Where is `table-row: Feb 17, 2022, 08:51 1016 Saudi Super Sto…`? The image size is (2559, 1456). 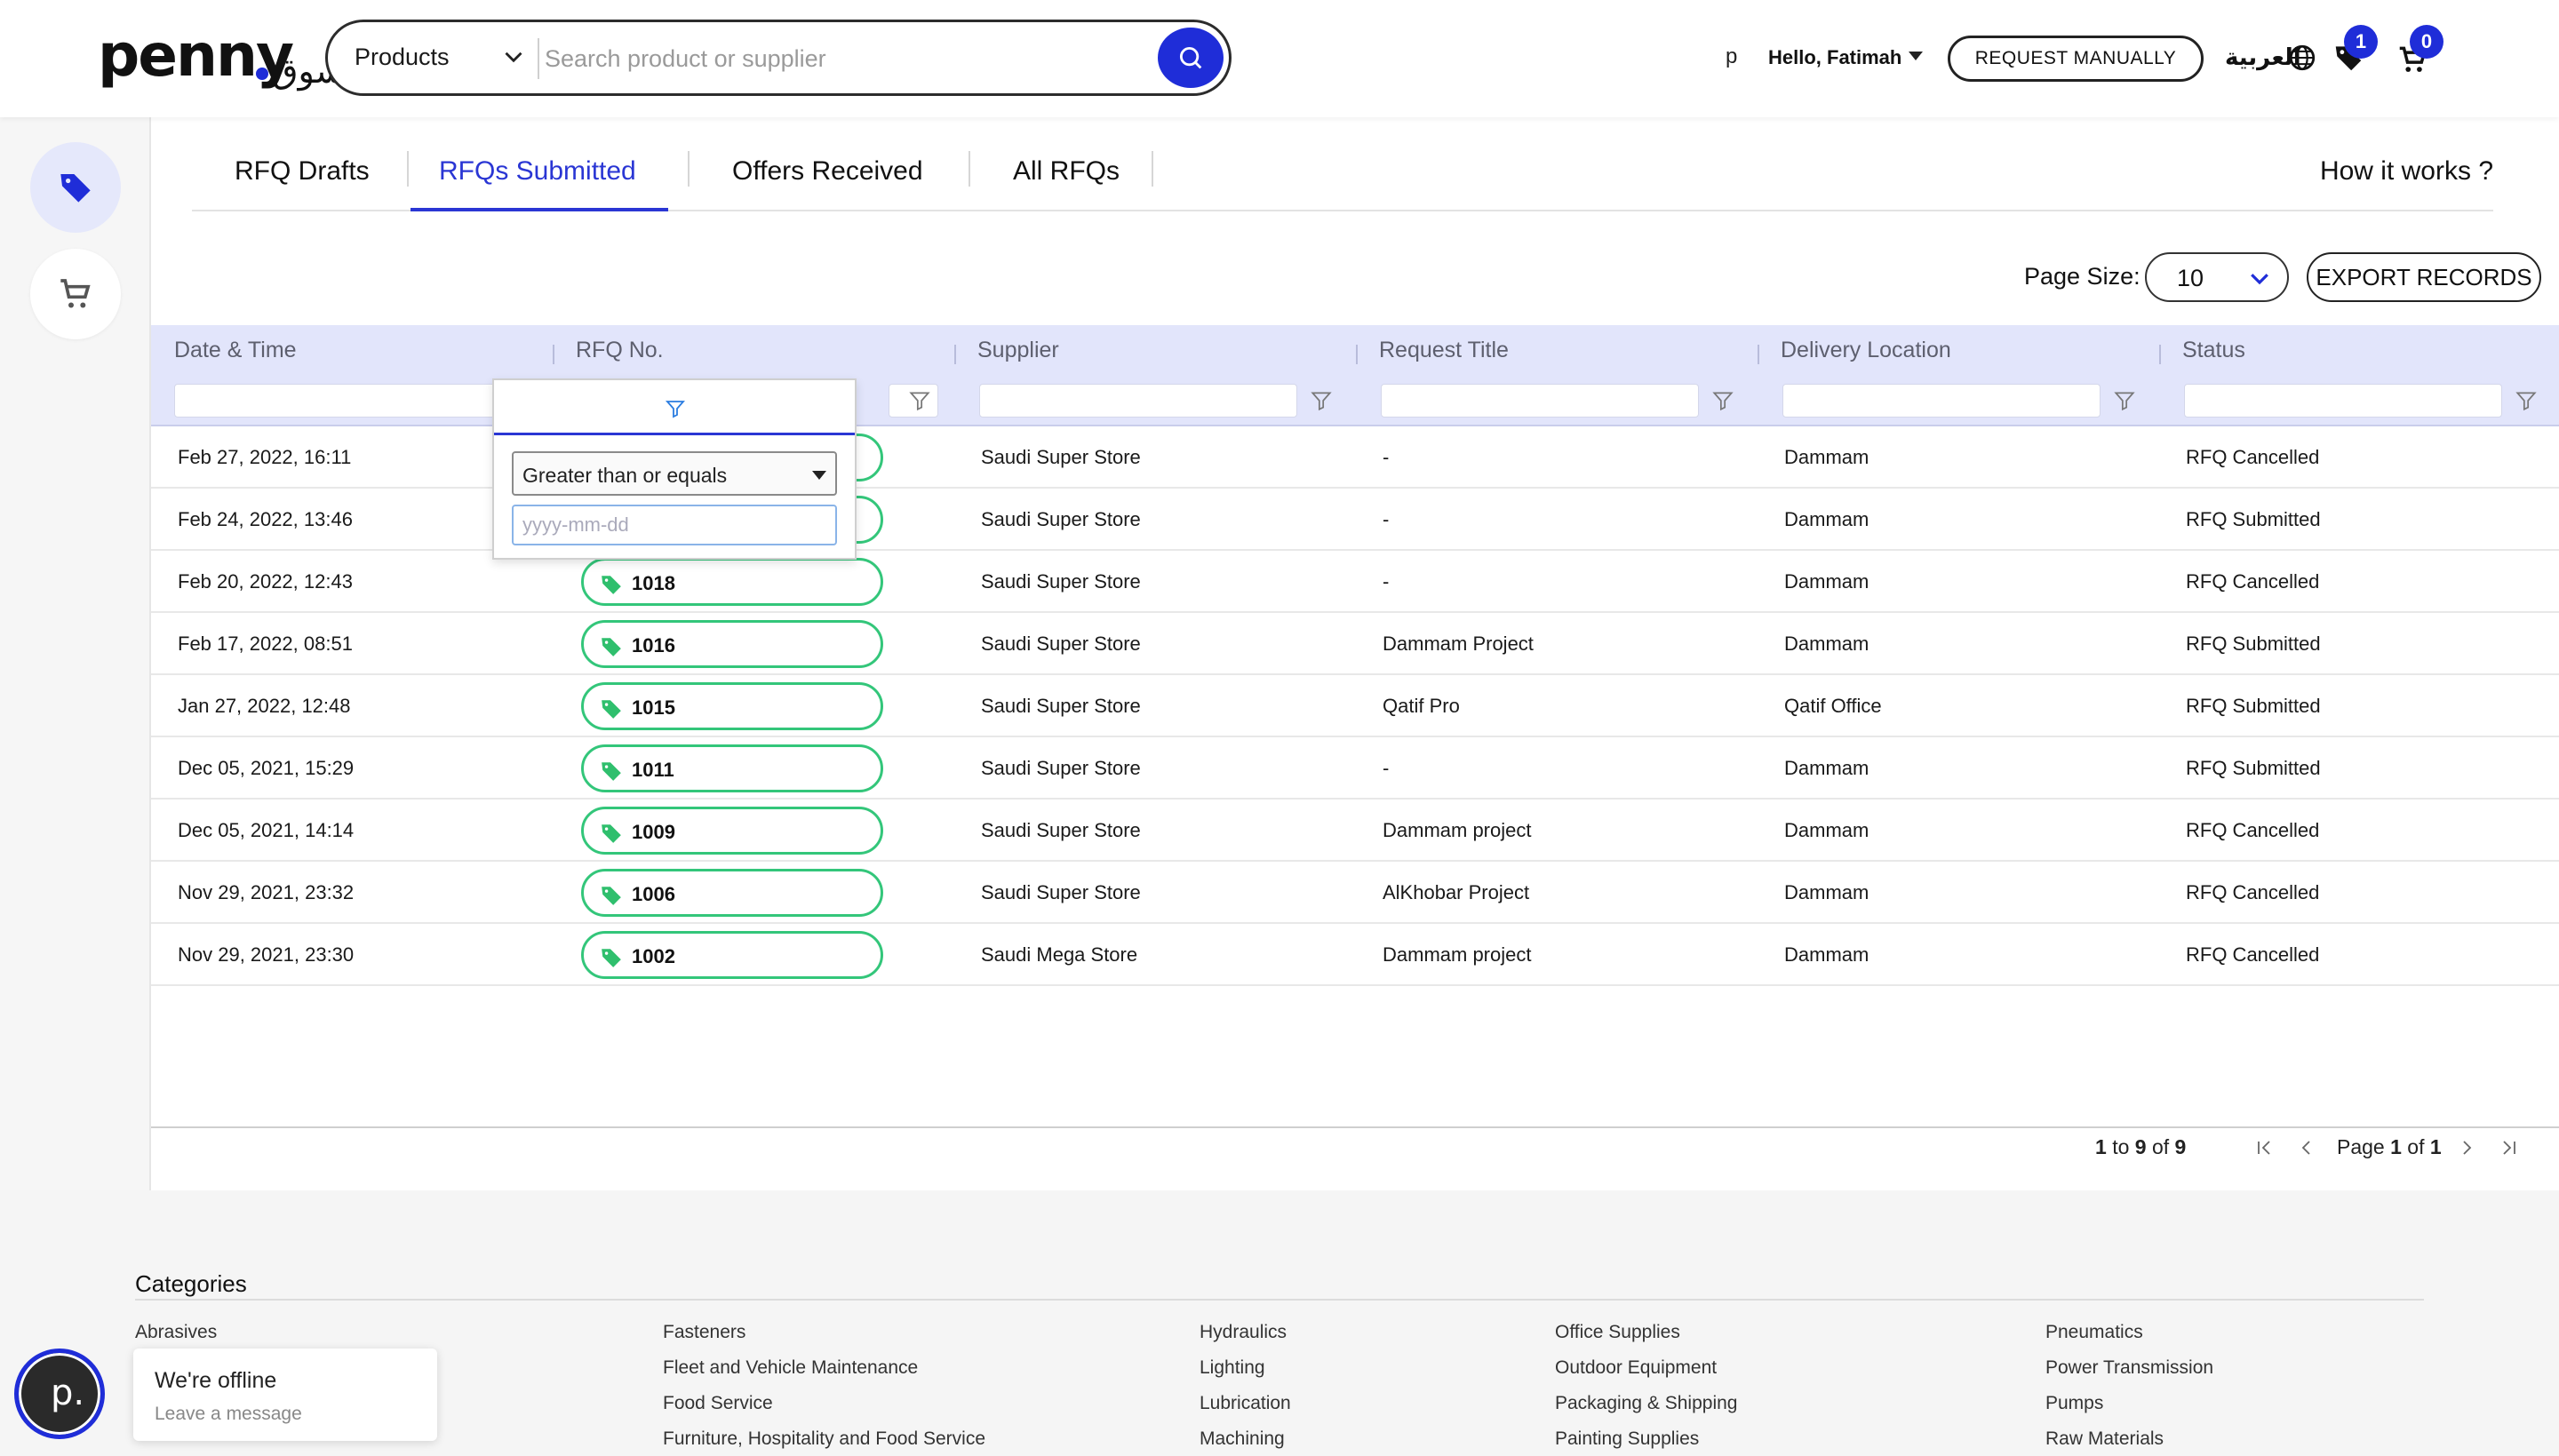
table-row: Feb 17, 2022, 08:51 1016 Saudi Super Sto… is located at coordinates (1355, 644).